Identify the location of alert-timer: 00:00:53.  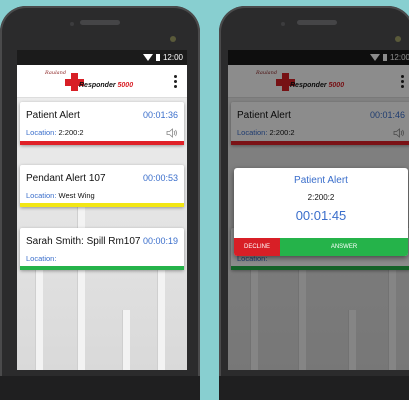
(160, 178).